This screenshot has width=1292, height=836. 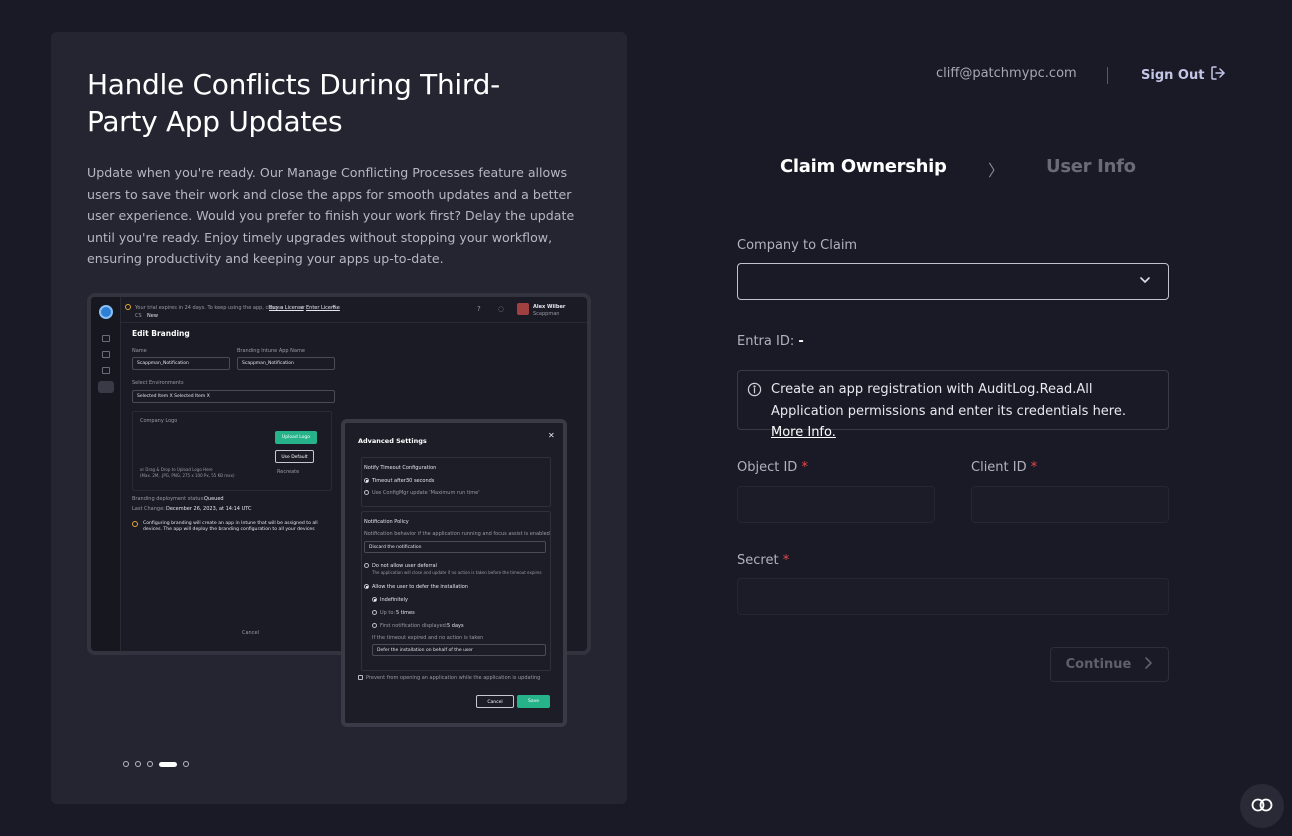 I want to click on mock-user-org: Scappman, so click(x=546, y=314).